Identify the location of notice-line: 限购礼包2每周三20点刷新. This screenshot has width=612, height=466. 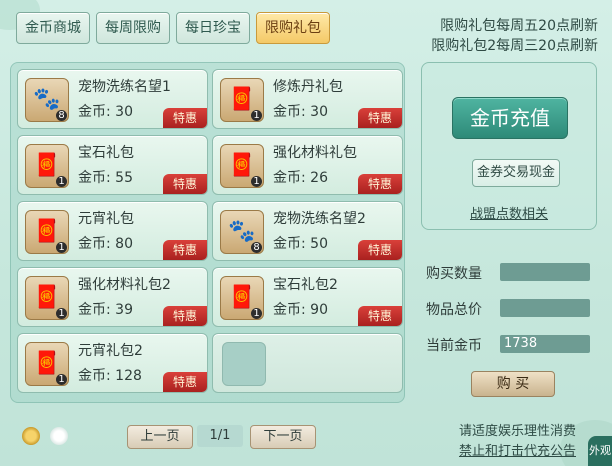
(514, 46).